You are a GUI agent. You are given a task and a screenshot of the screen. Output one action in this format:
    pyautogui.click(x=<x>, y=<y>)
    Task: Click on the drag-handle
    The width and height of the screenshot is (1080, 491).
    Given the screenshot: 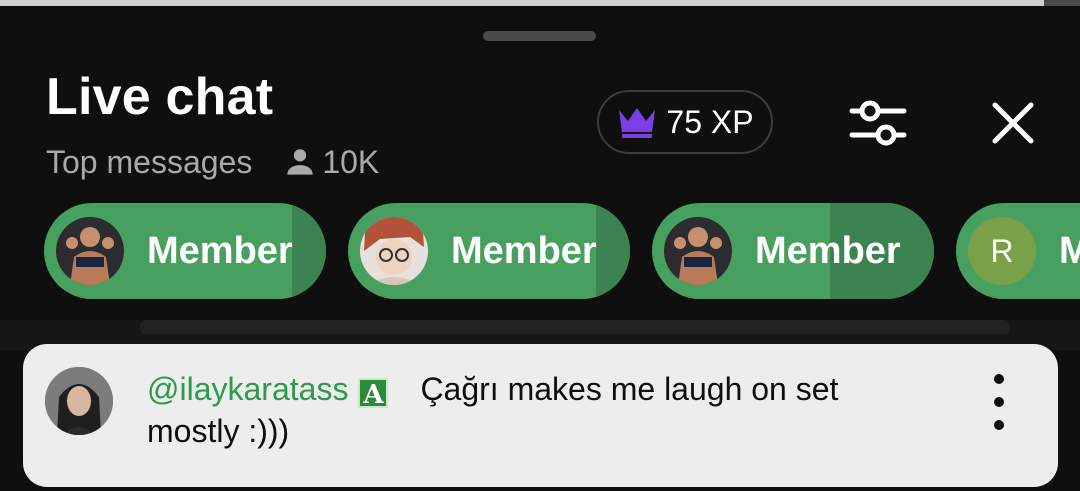 What is the action you would take?
    pyautogui.click(x=539, y=36)
    